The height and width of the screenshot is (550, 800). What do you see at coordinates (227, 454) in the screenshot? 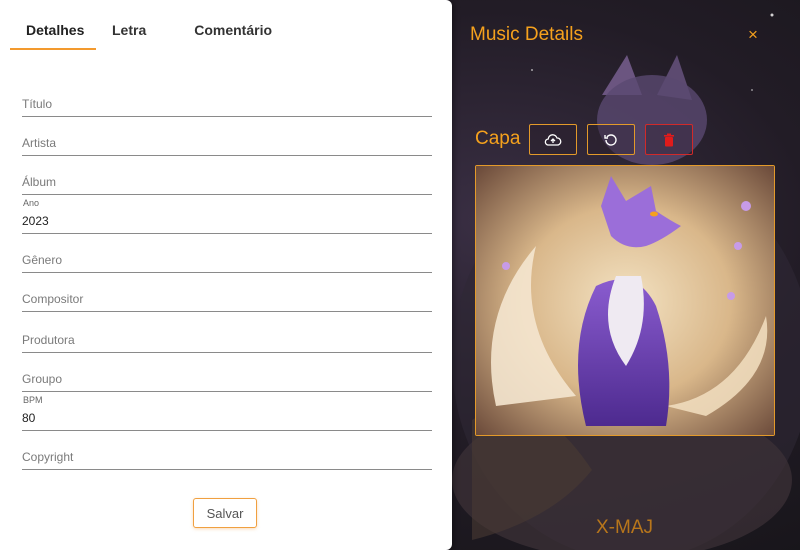
I see `copyright-field: Copyright` at bounding box center [227, 454].